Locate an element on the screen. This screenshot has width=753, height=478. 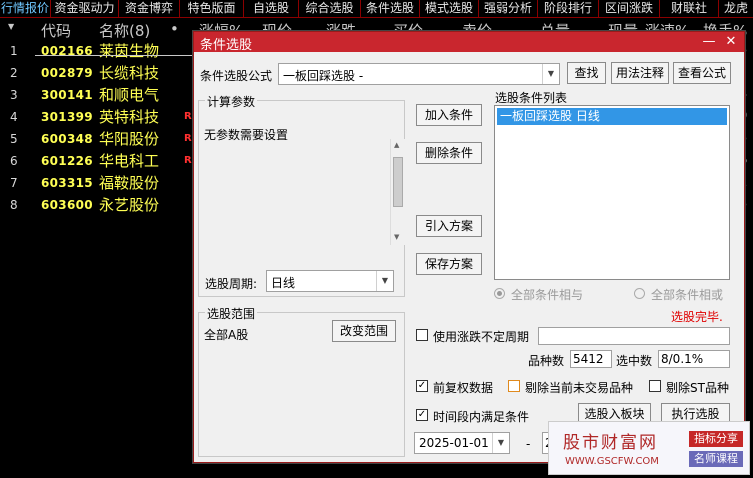
formula-value: 一板回踩选股 - is located at coordinates (323, 76).